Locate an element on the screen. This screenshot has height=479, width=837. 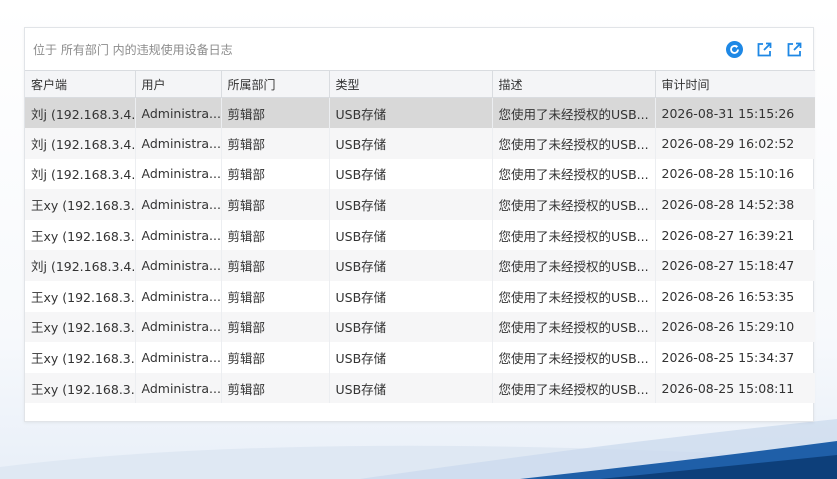
cell-audit-time: 2026-08-26 15:29:10 is located at coordinates (735, 327).